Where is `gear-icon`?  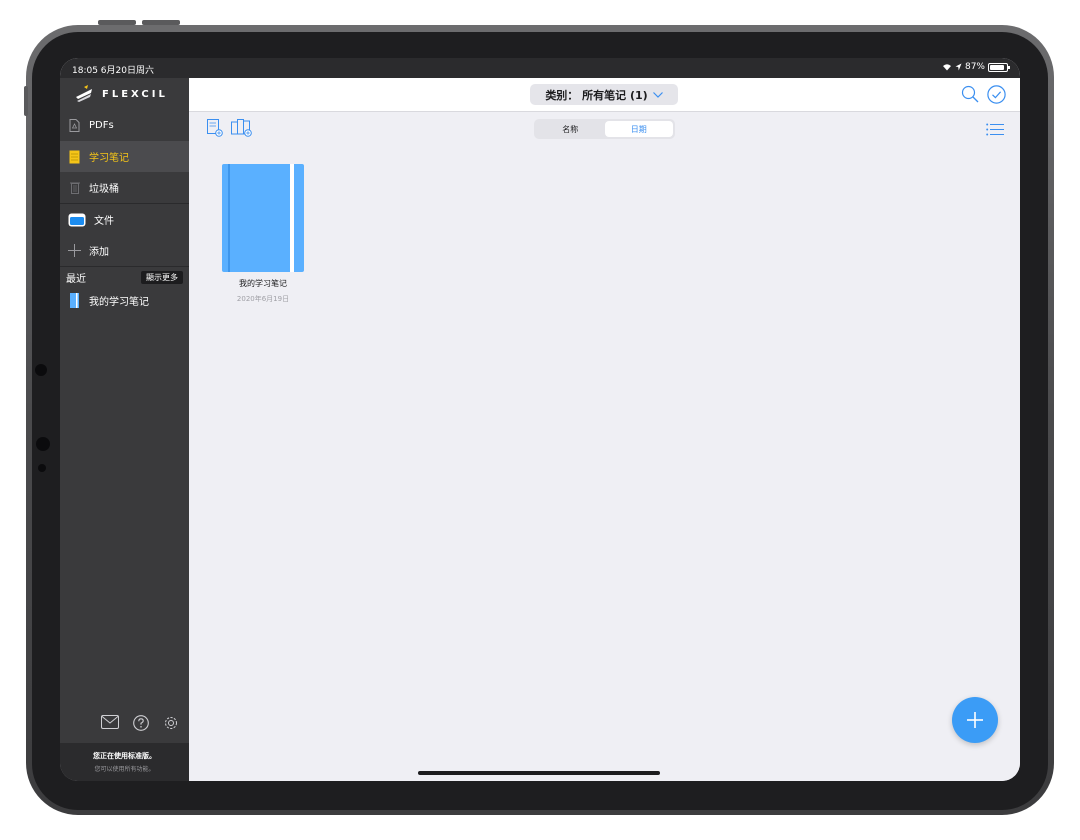
gear-icon is located at coordinates (171, 723).